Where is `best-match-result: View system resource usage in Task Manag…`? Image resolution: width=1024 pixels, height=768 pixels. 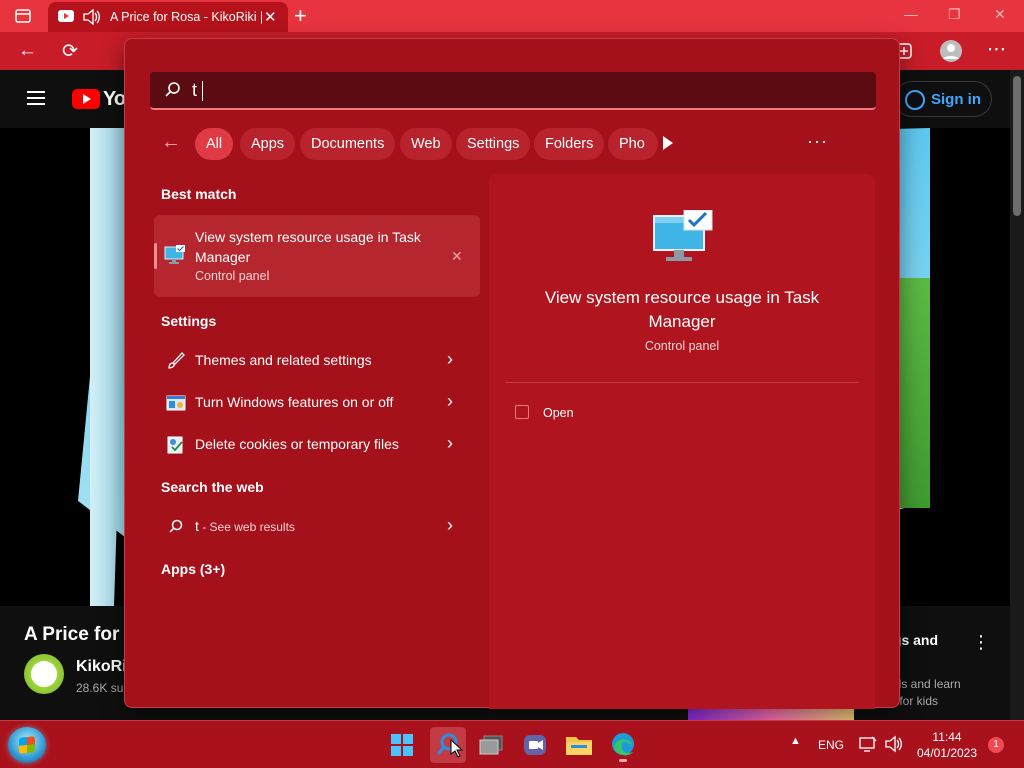
best-match-result: View system resource usage in Task Manag… is located at coordinates (317, 256).